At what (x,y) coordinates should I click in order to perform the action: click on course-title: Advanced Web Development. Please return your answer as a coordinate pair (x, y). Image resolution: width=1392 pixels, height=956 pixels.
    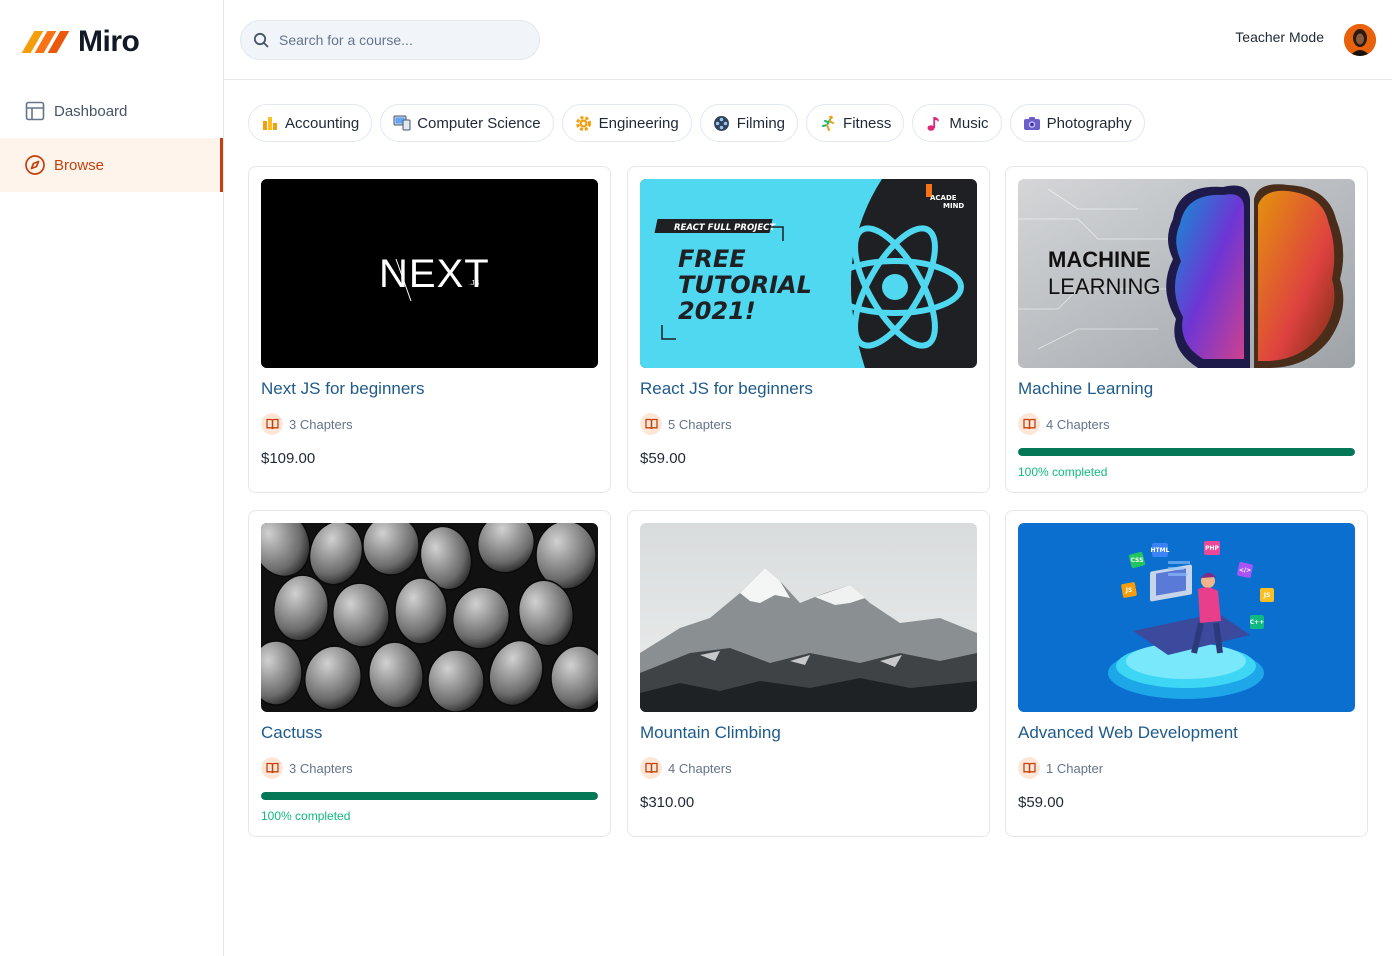
    Looking at the image, I should click on (1128, 733).